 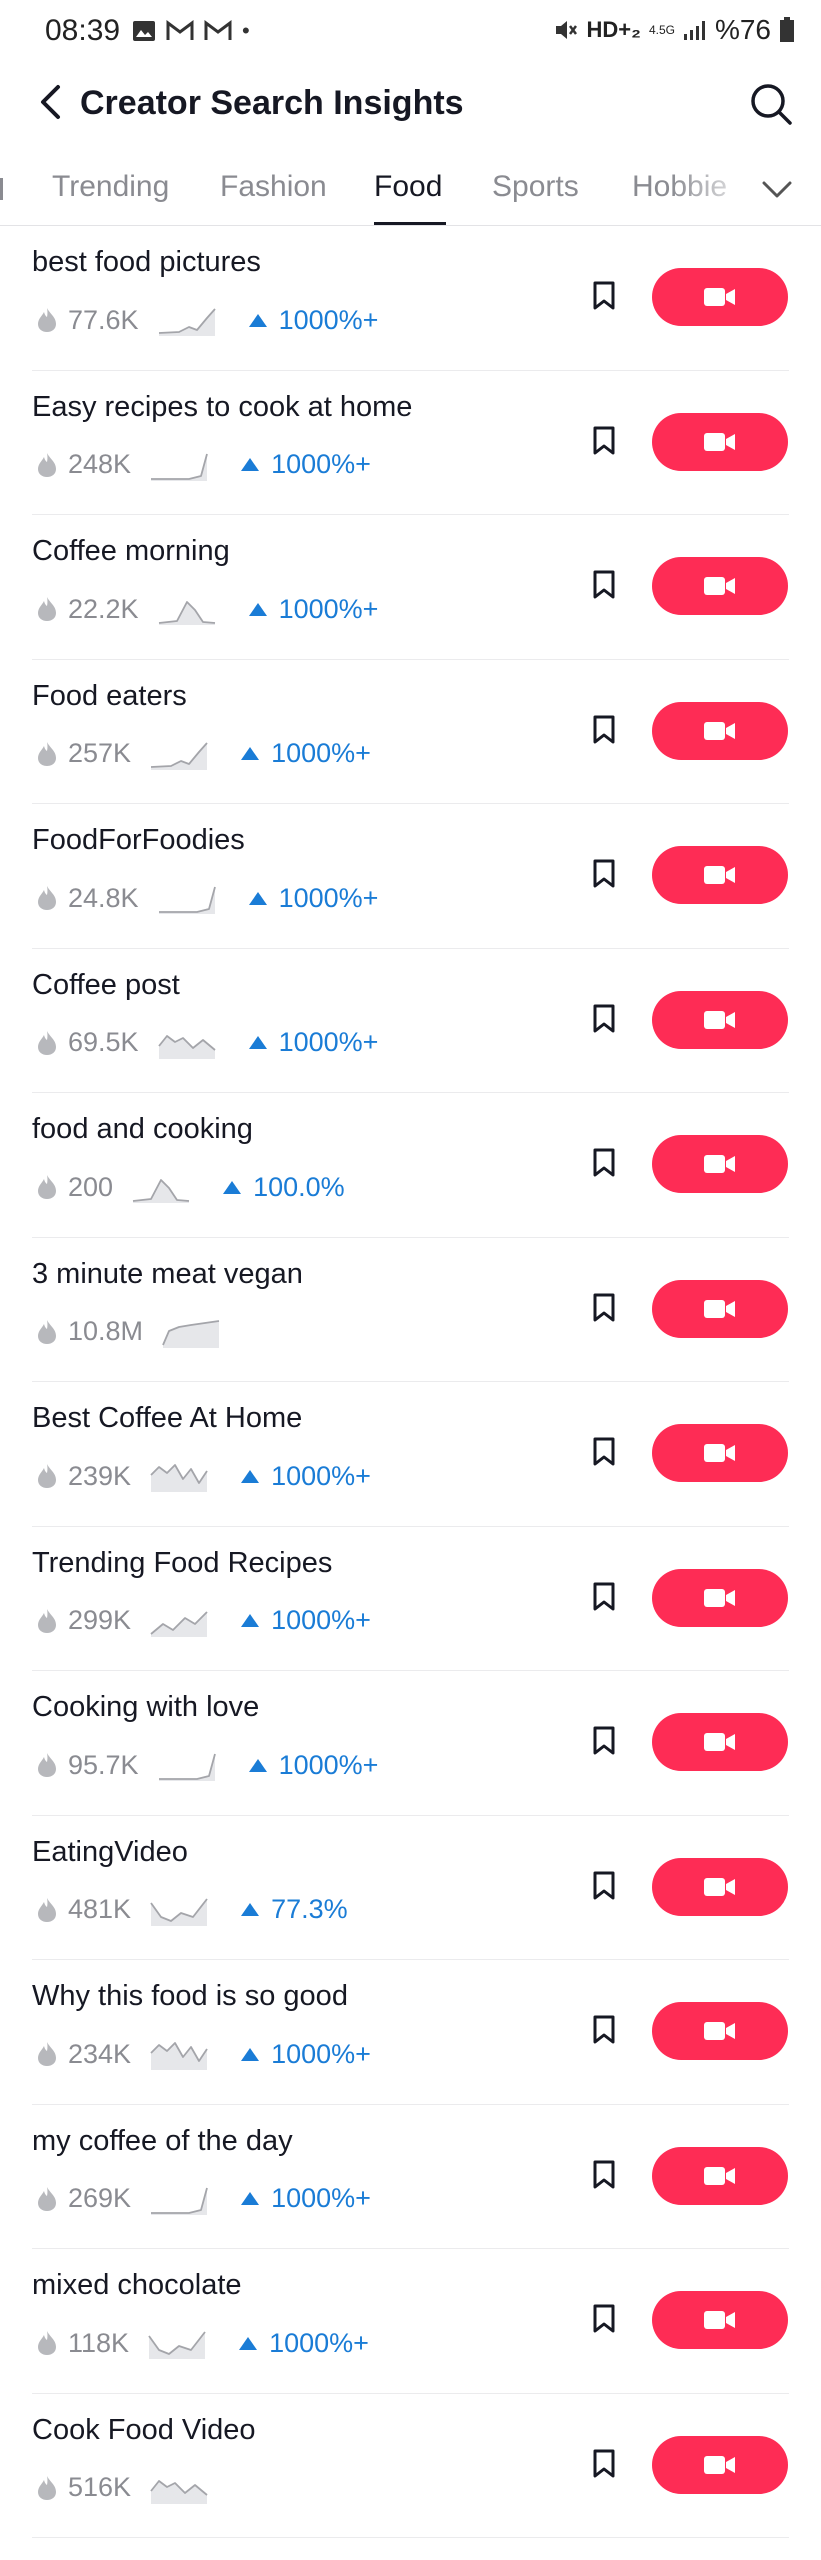 I want to click on item-stats: 299K 1000%+, so click(x=201, y=1621).